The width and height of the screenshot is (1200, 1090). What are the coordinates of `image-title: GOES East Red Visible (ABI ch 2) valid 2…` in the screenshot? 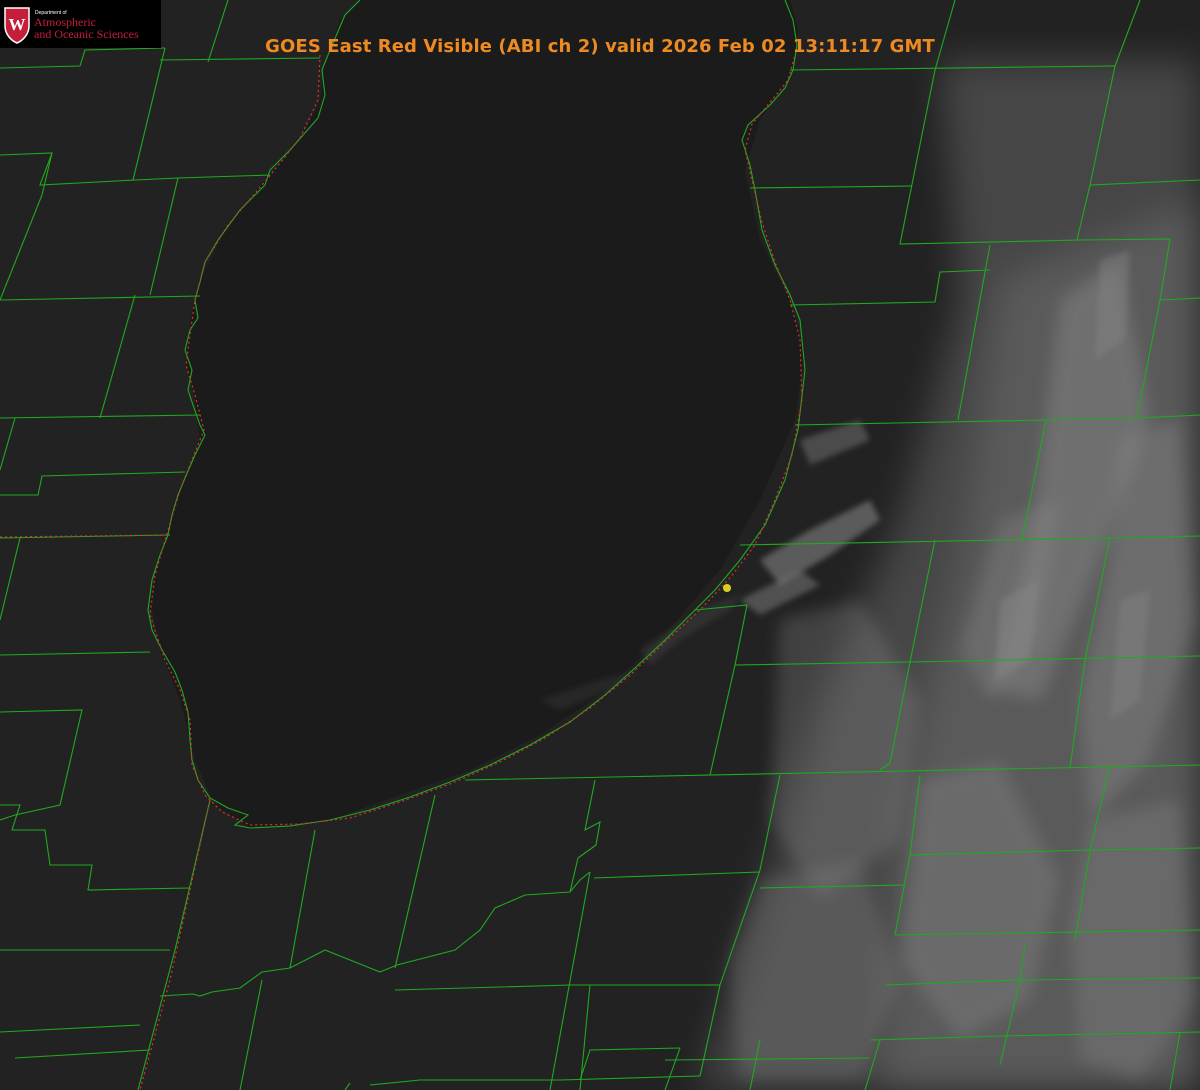 It's located at (600, 46).